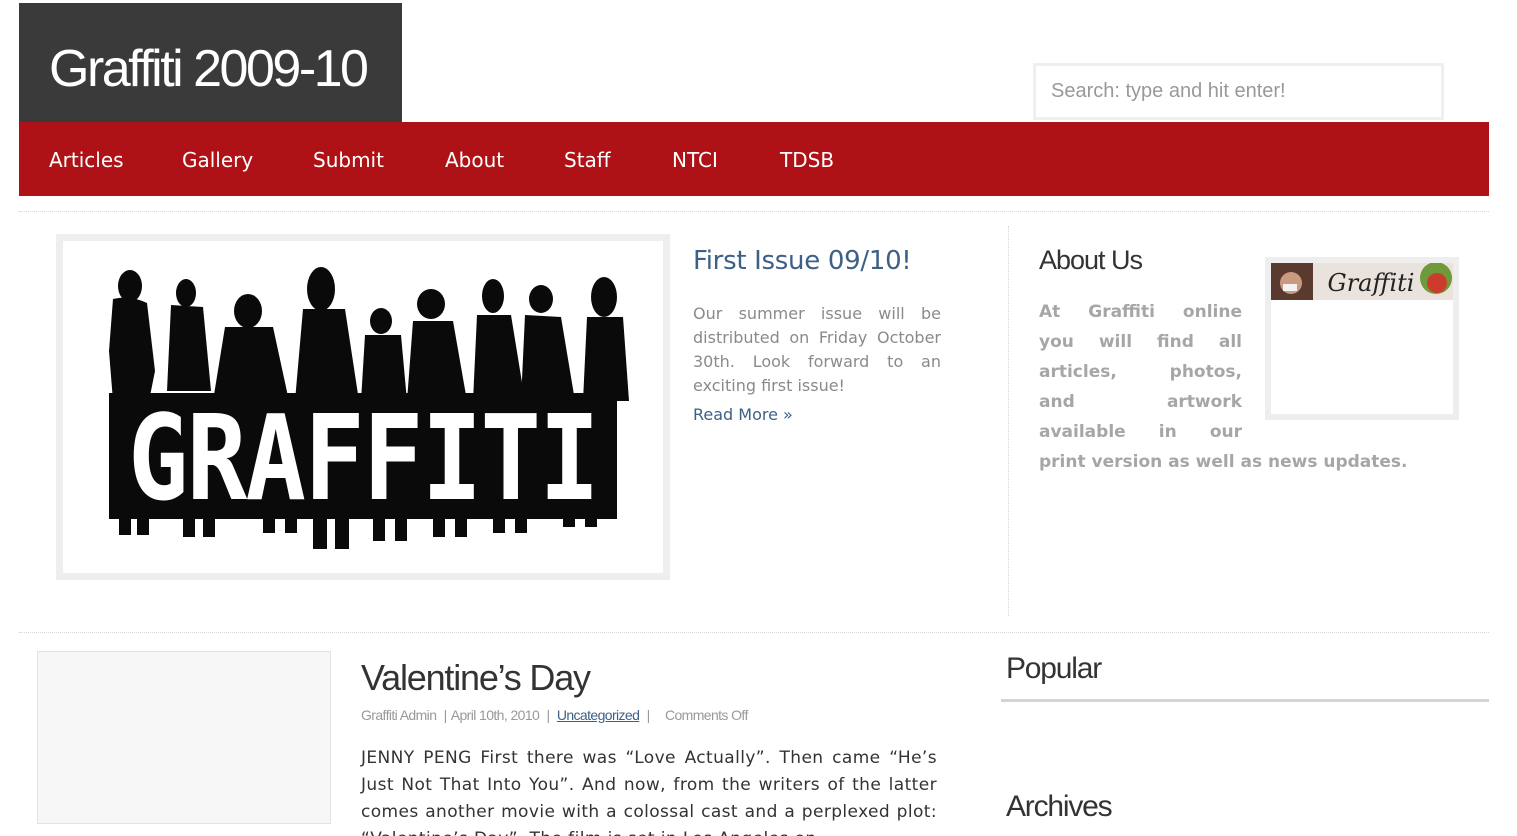 The height and width of the screenshot is (836, 1517). I want to click on site-title-box: Graffiti 2009-10, so click(210, 62).